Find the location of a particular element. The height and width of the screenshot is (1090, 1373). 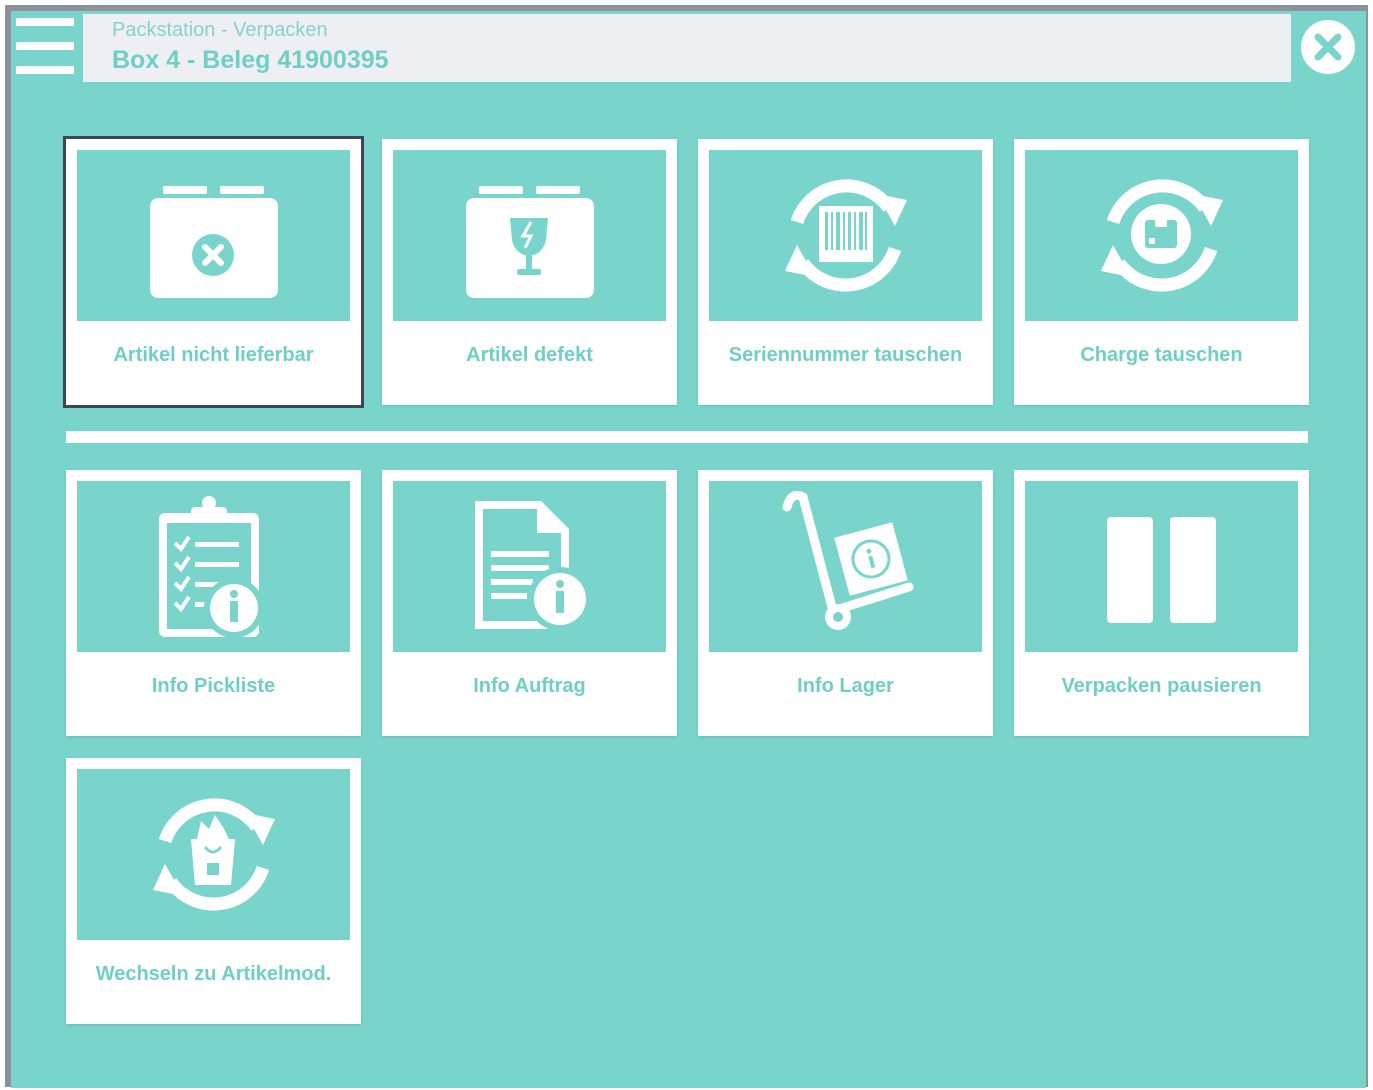

tile-label: Info Lager is located at coordinates (845, 686).